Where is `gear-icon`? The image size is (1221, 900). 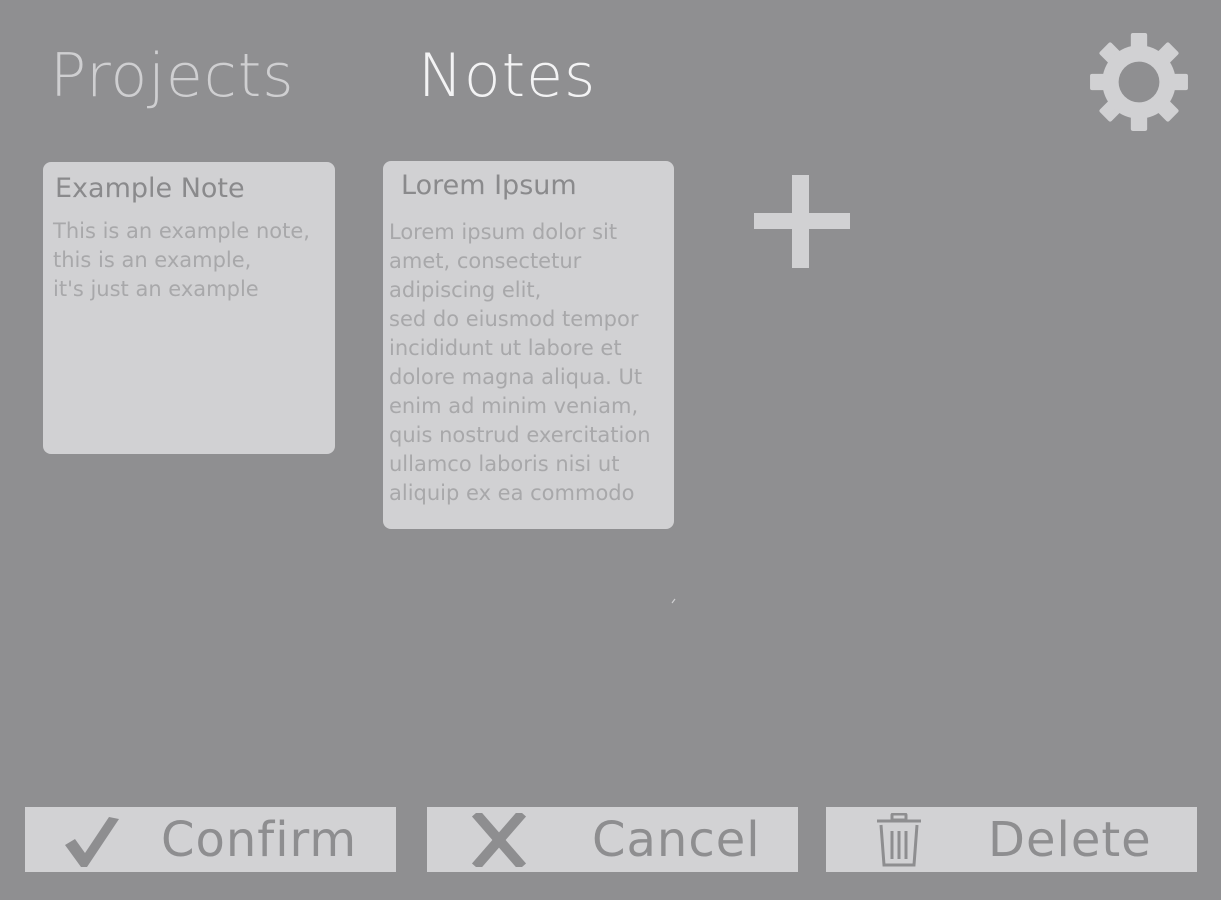
gear-icon is located at coordinates (1139, 82).